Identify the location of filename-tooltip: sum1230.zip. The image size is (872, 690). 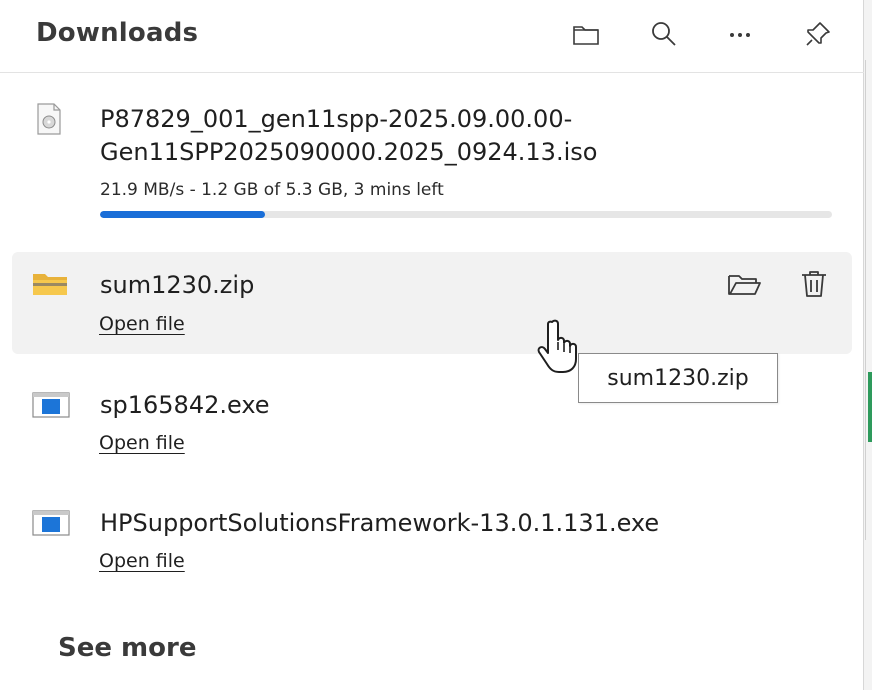
(678, 378).